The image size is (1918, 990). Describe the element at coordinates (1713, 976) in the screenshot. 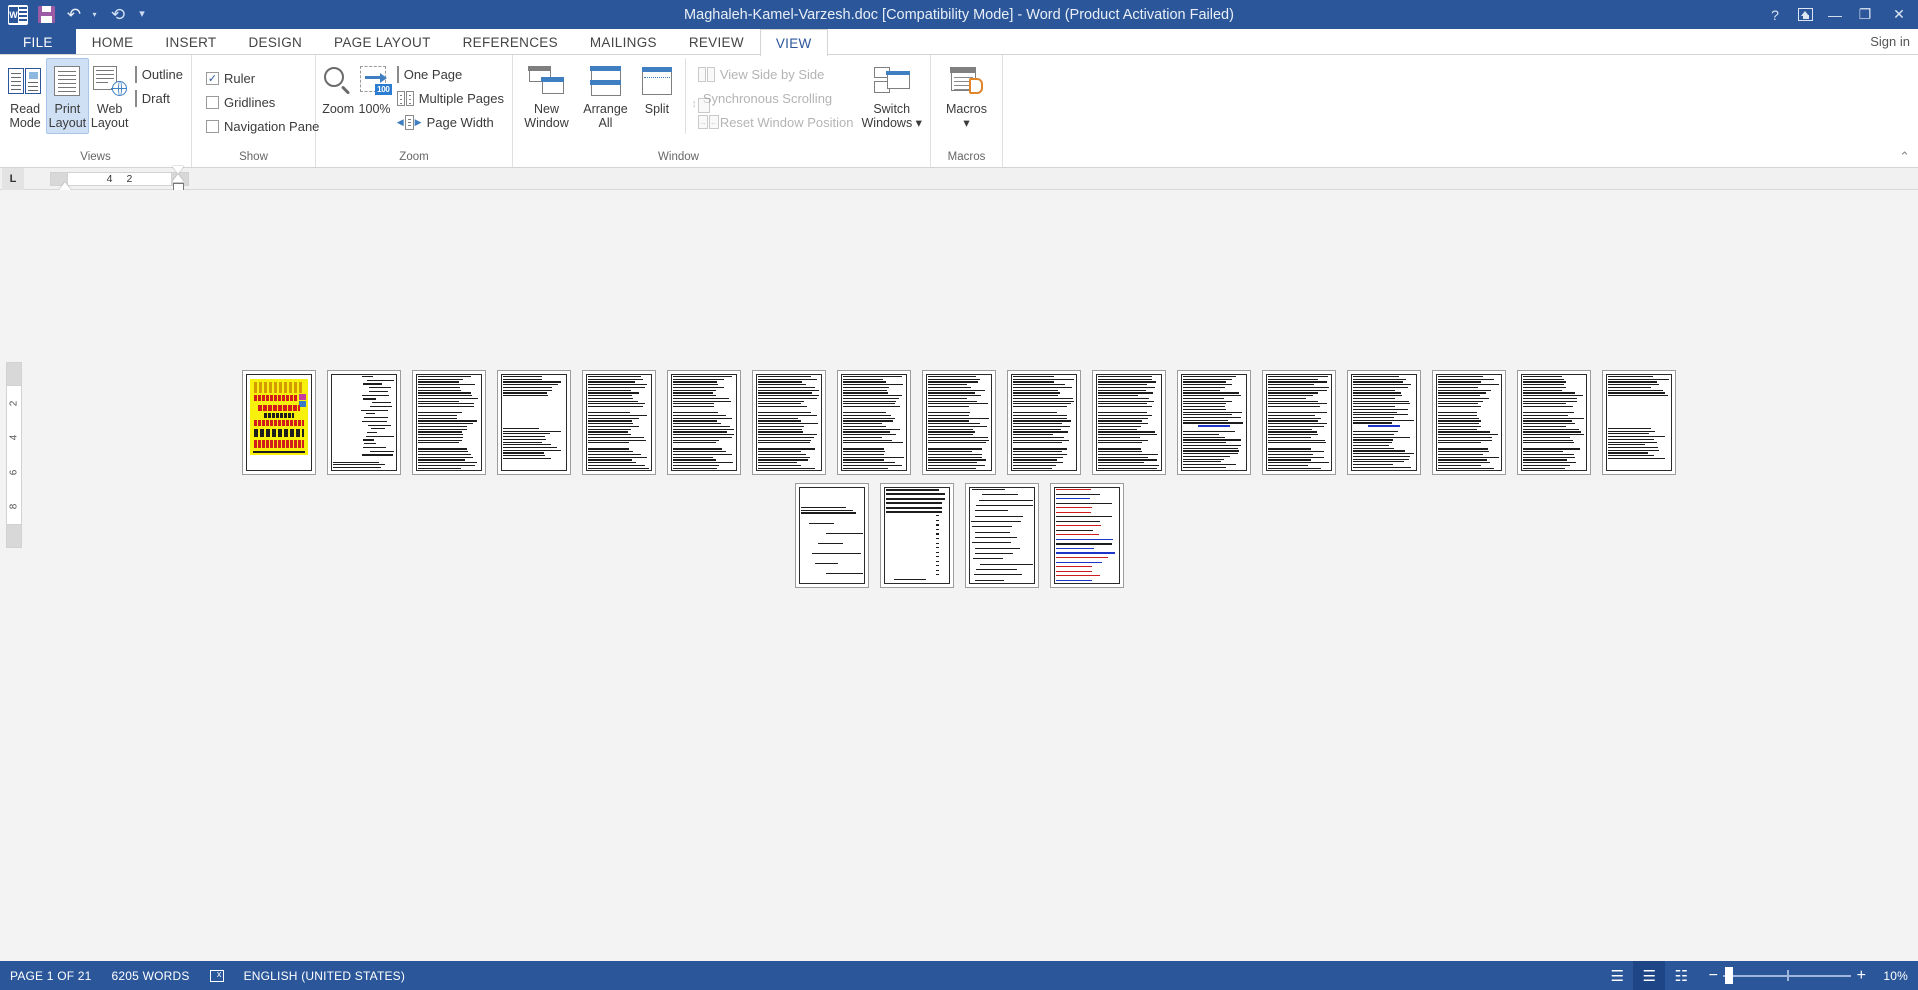

I see `zoom-out-button: −` at that location.